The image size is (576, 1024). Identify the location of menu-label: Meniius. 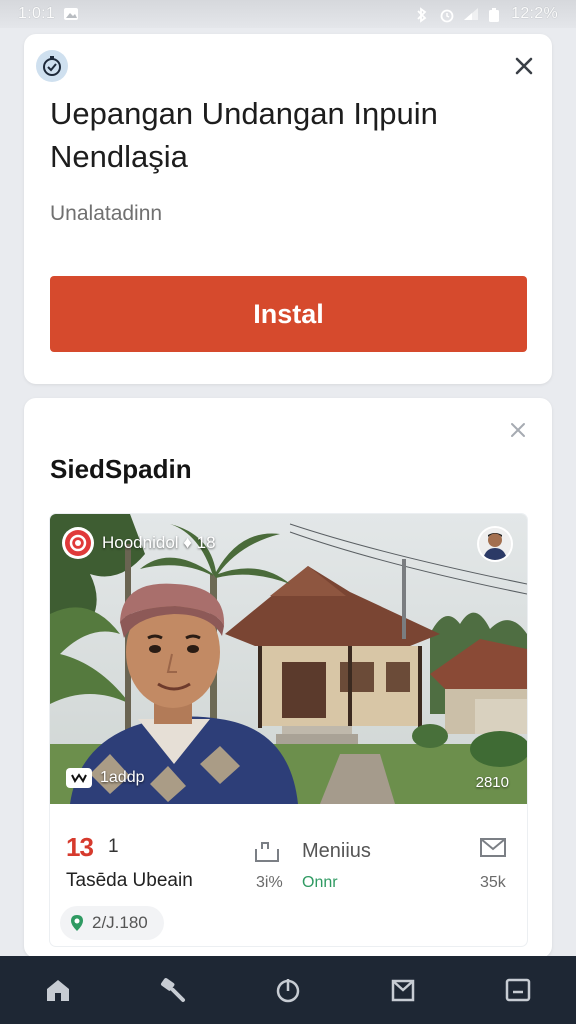
(336, 851).